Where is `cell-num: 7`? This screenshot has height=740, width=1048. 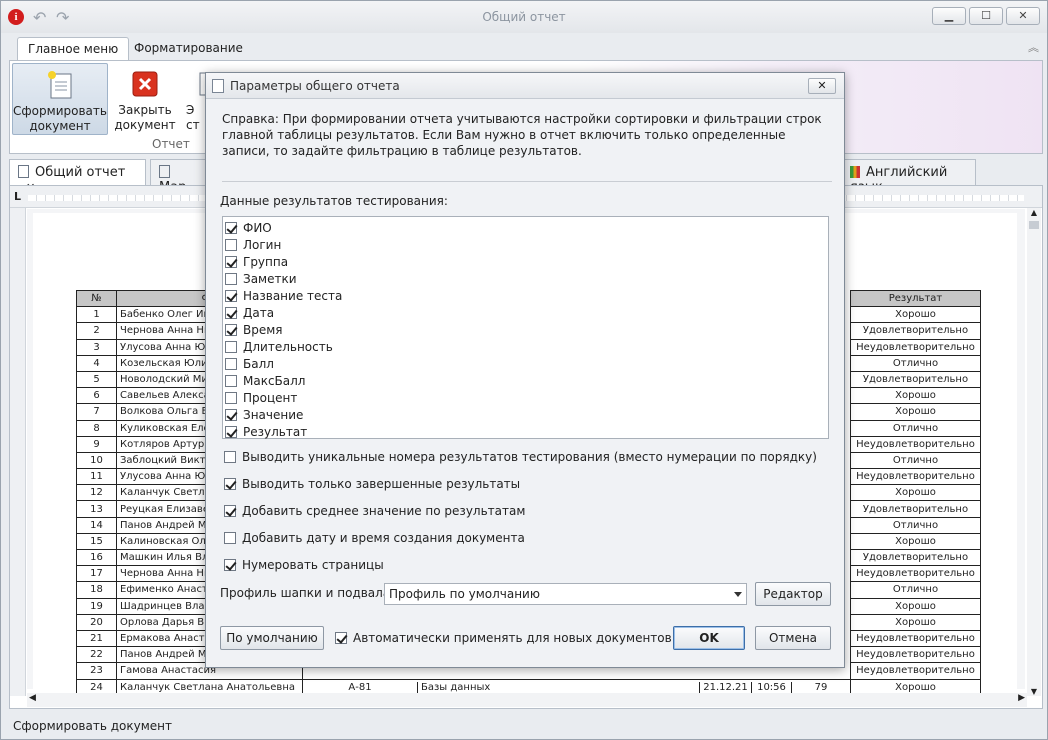 cell-num: 7 is located at coordinates (96, 412).